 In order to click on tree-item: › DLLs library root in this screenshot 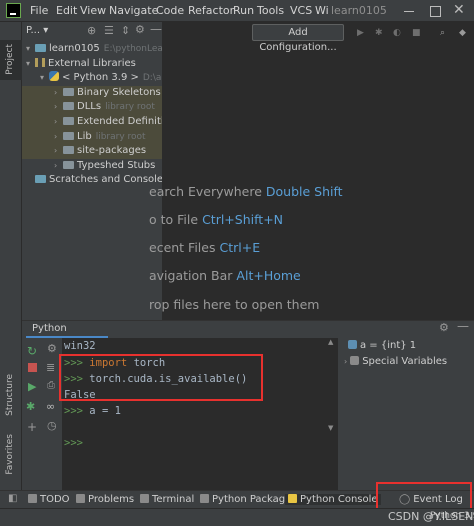, I will do `click(92, 107)`.